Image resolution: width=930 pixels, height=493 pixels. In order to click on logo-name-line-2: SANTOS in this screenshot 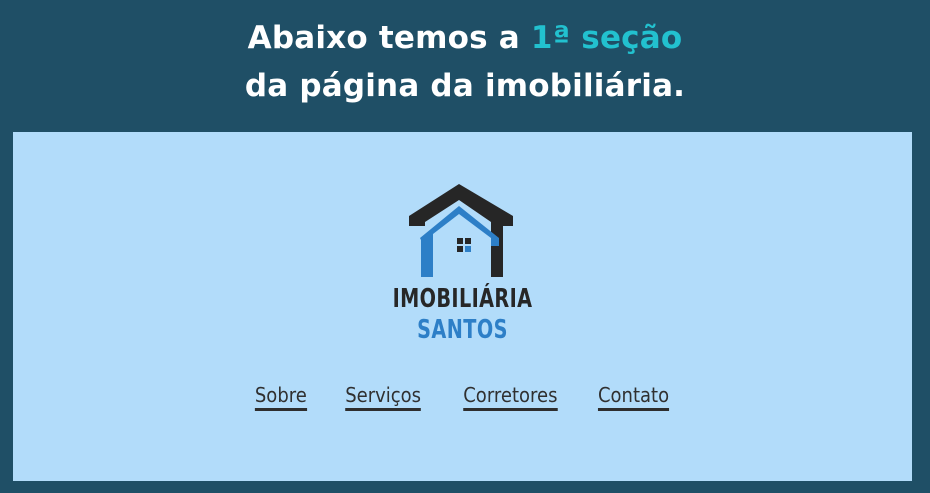, I will do `click(462, 330)`.